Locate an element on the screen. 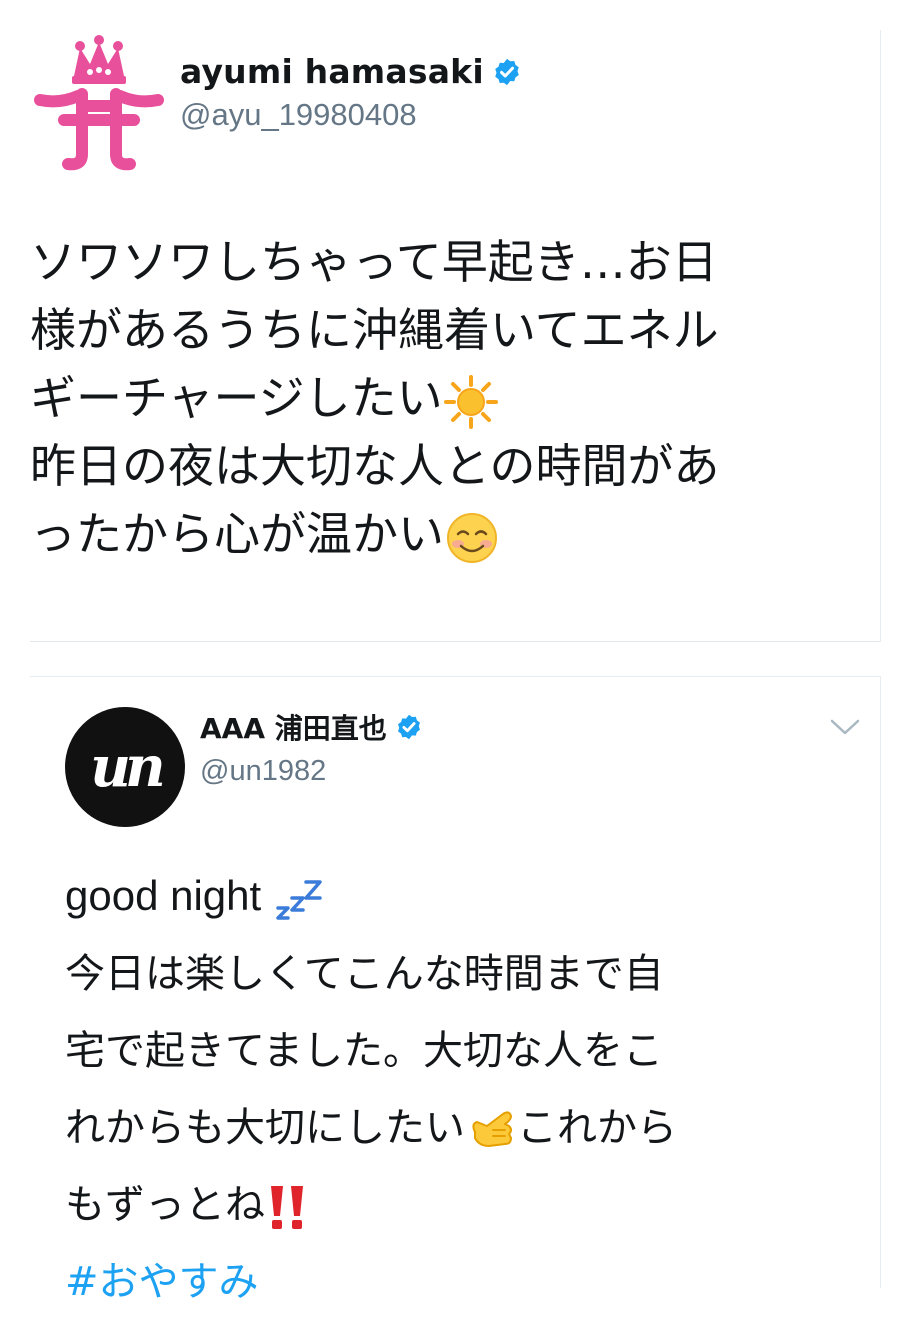 This screenshot has height=1321, width=911. tweet-line: 宅で起きてました。大切な人をこ is located at coordinates (364, 1051).